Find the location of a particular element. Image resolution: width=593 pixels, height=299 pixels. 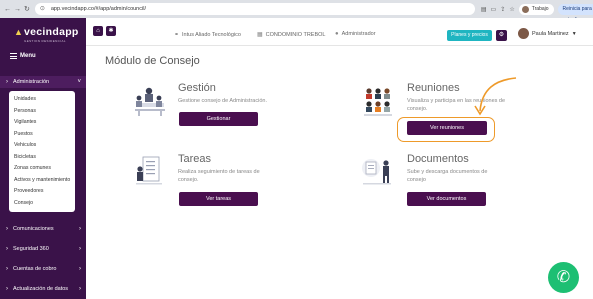

home-icon: ⌂ is located at coordinates (98, 31).